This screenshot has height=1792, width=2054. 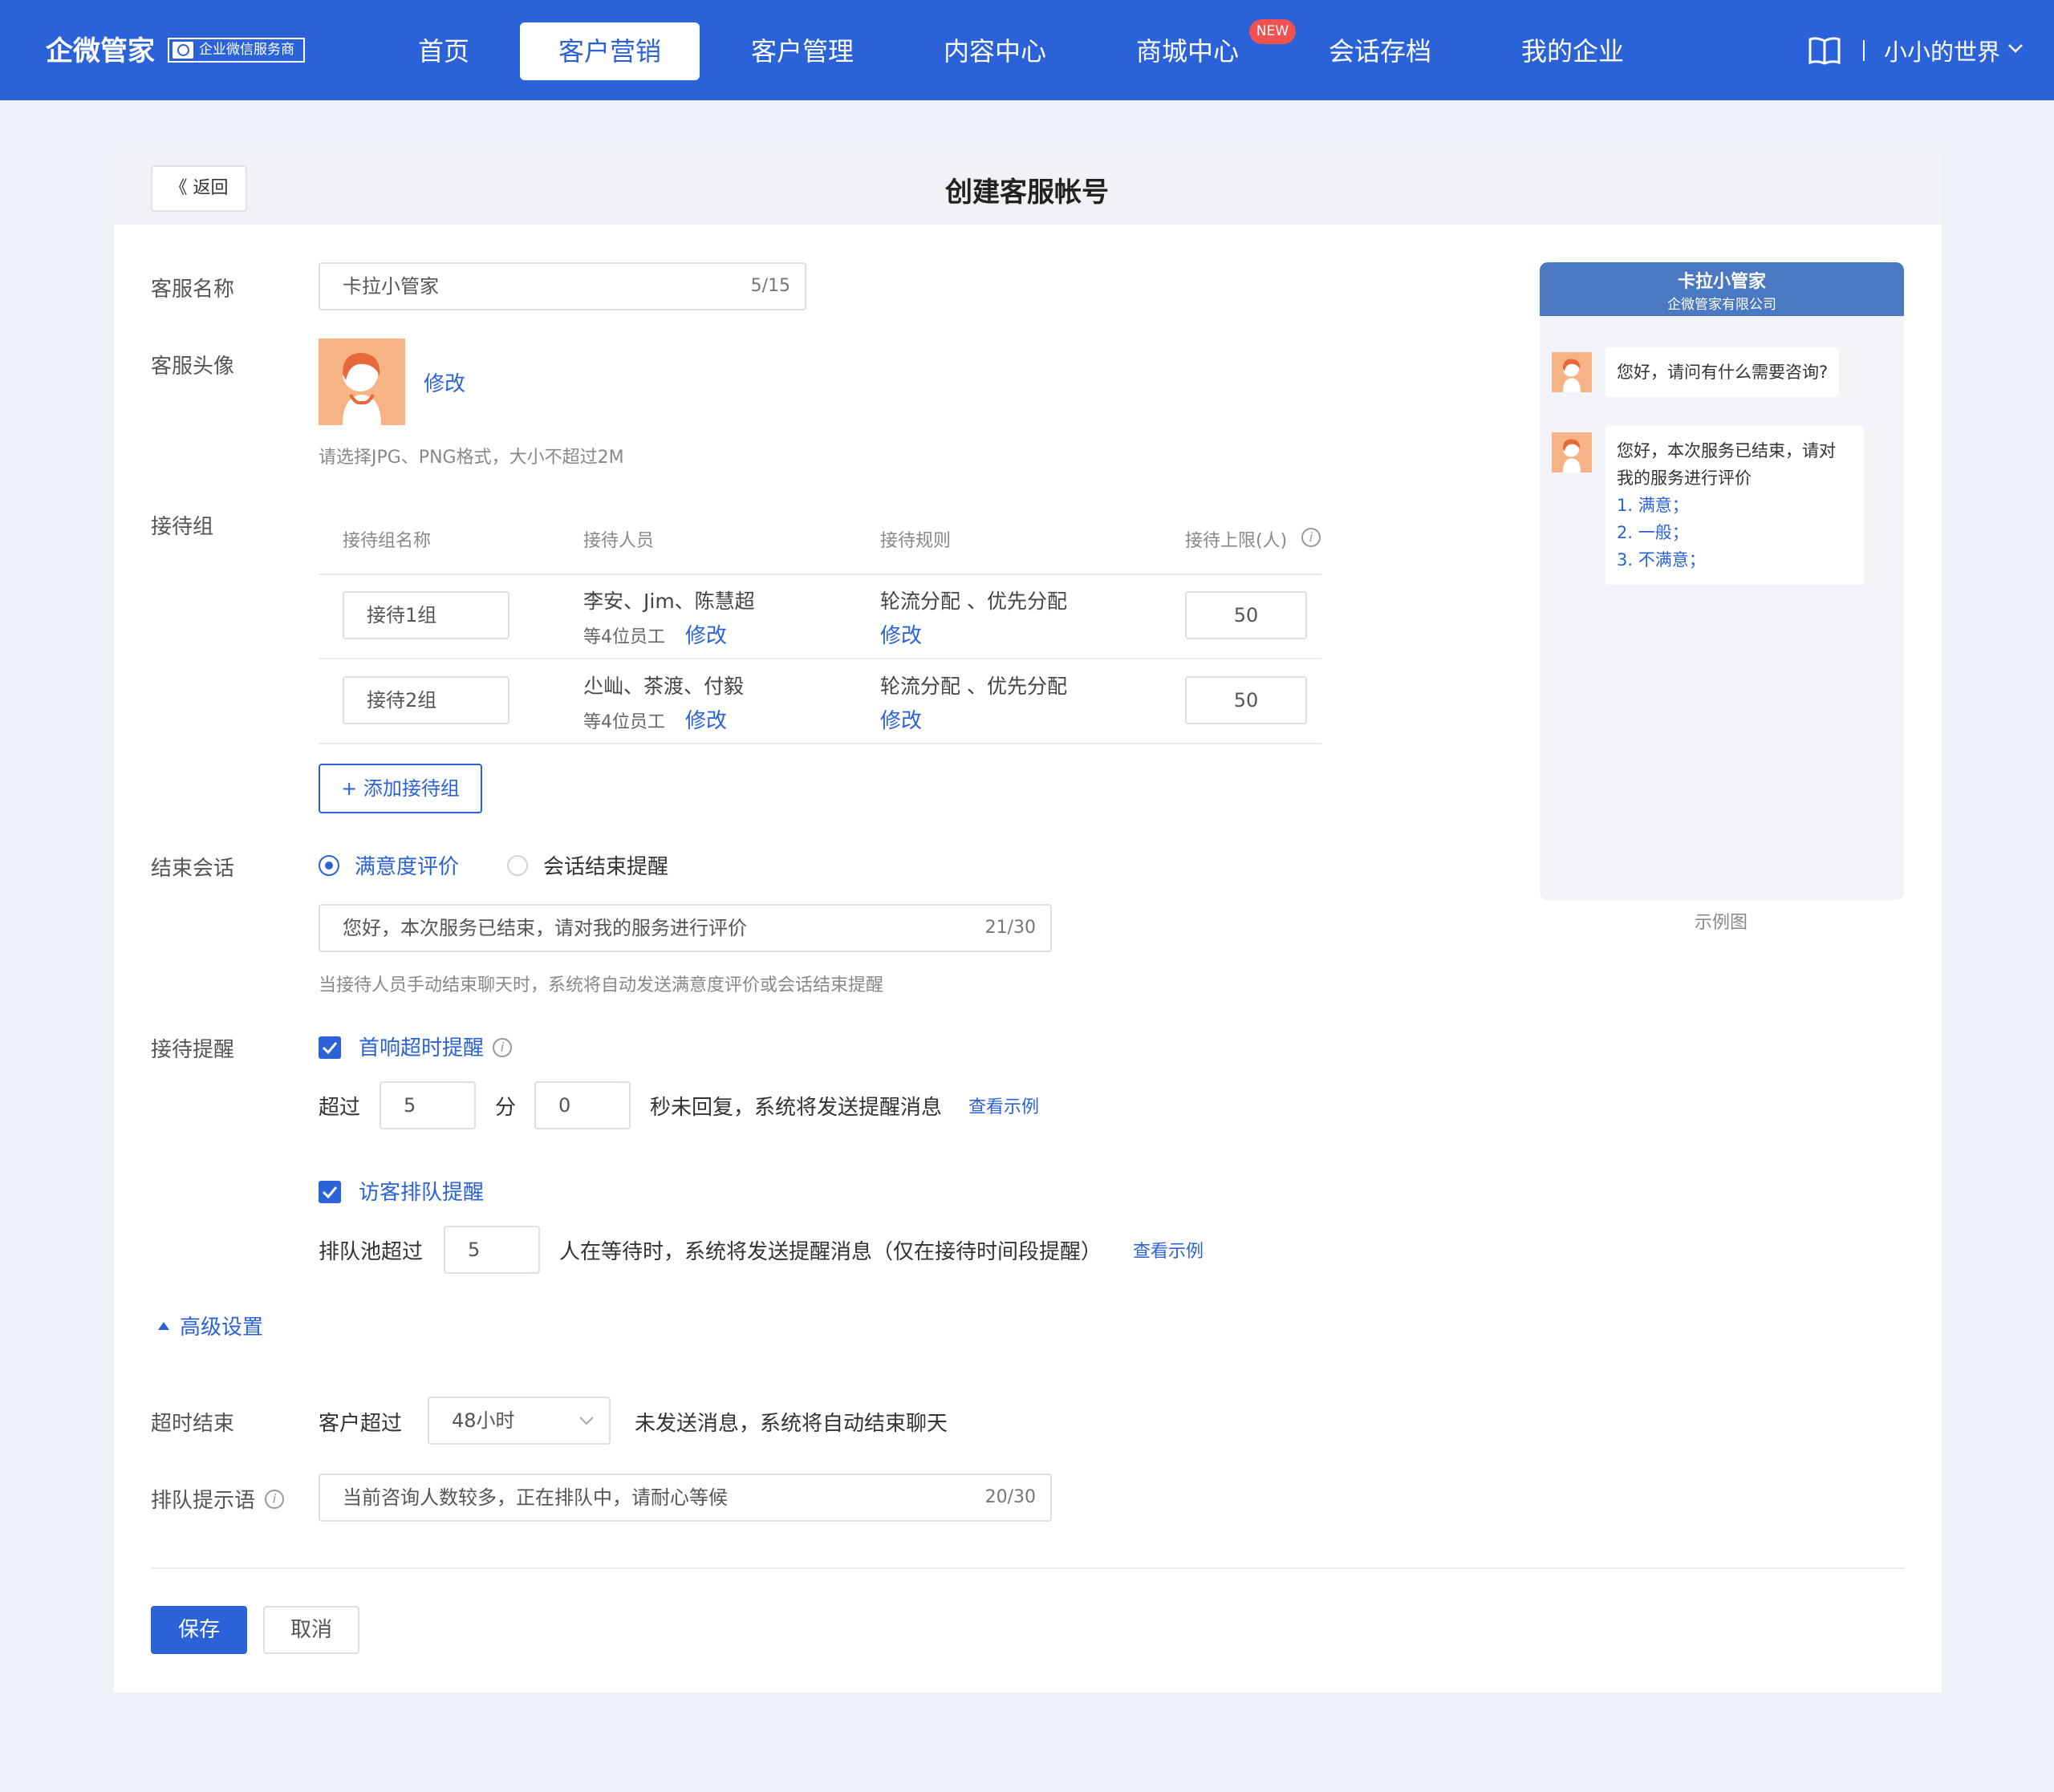 I want to click on brand-logo: 企微管家, so click(x=100, y=49).